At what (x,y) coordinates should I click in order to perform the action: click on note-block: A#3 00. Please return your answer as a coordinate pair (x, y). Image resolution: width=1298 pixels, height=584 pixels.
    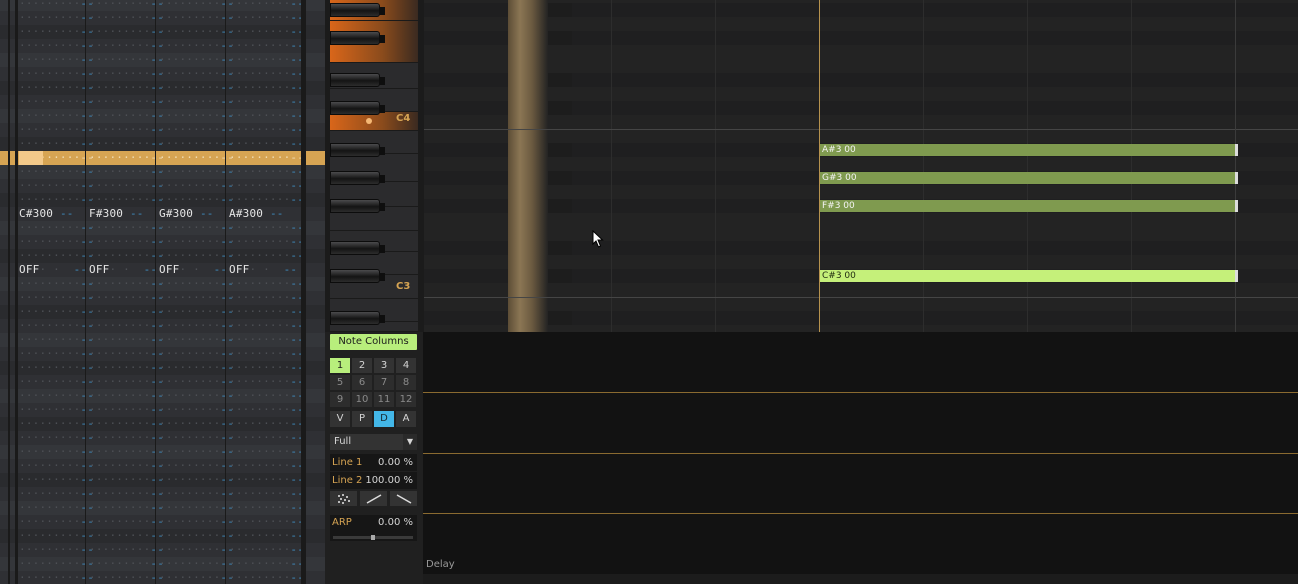
    Looking at the image, I should click on (1029, 150).